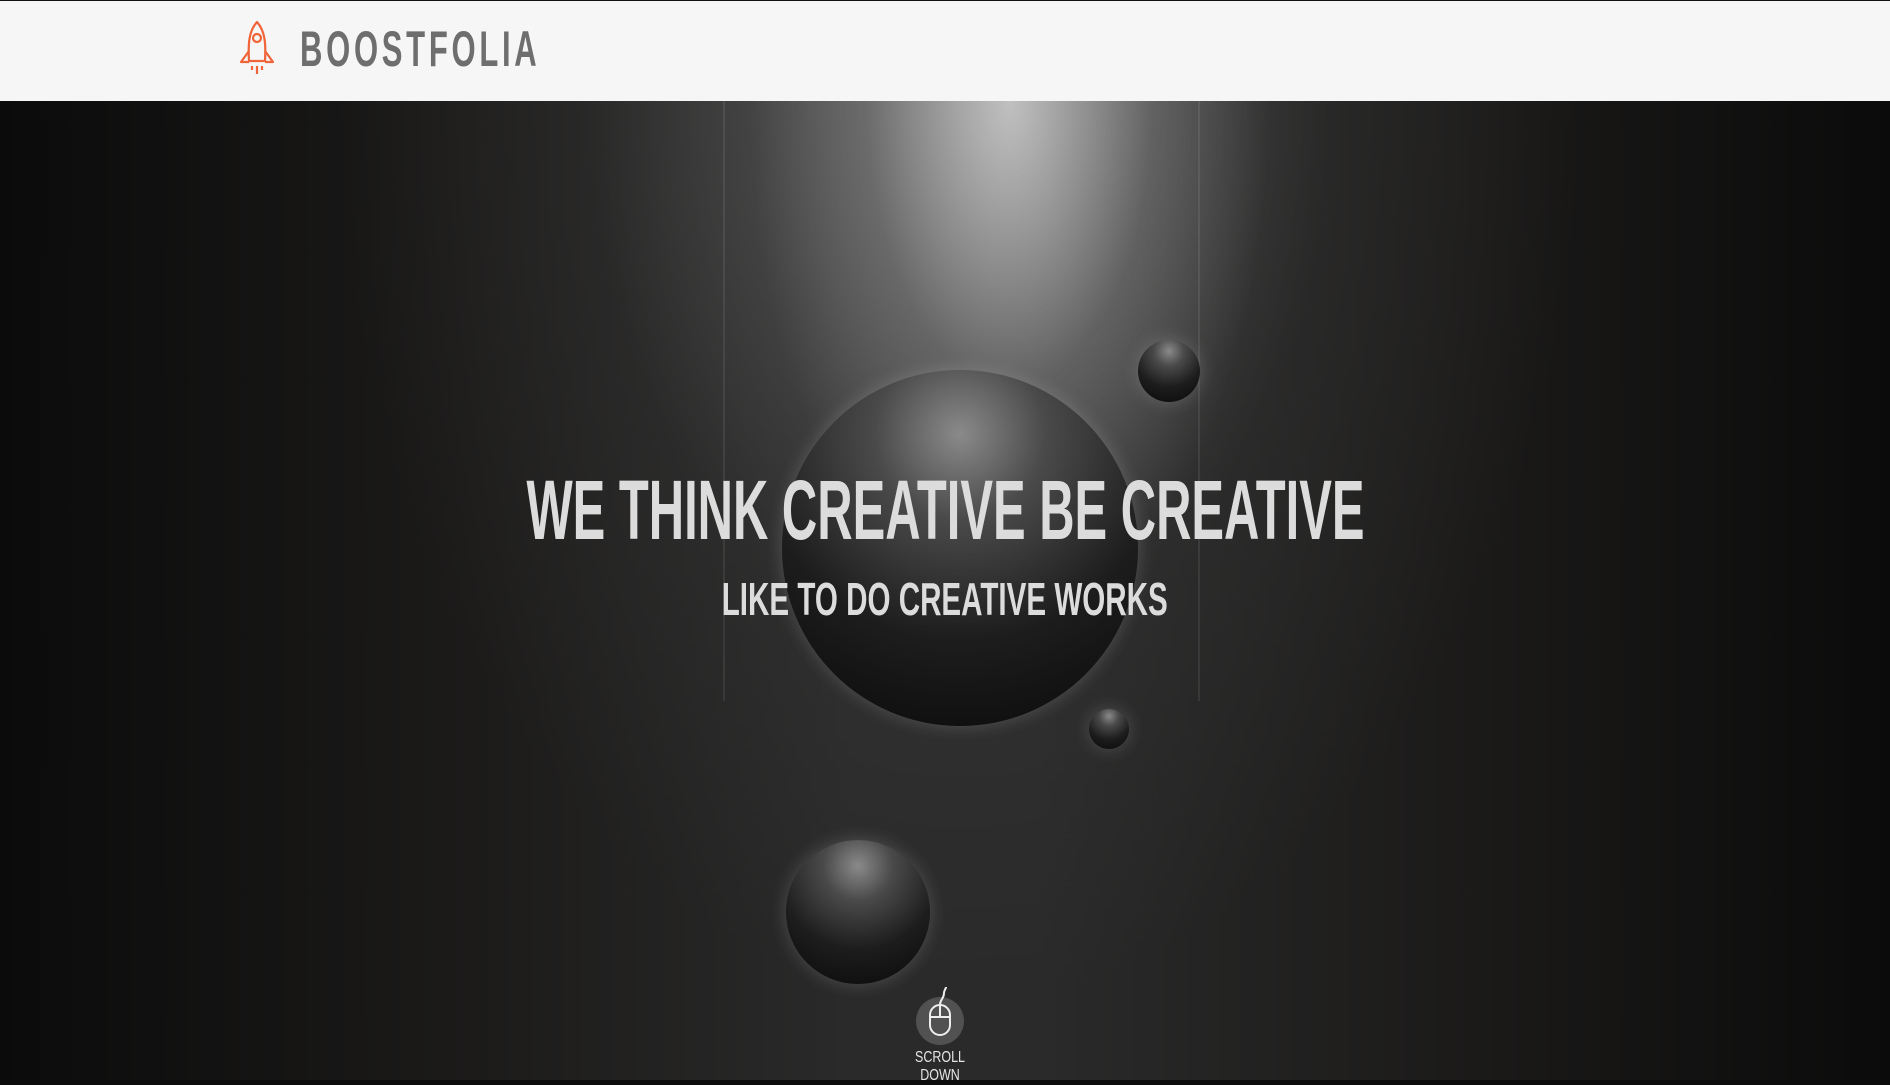 The width and height of the screenshot is (1890, 1085). Describe the element at coordinates (858, 912) in the screenshot. I see `medium-planet` at that location.